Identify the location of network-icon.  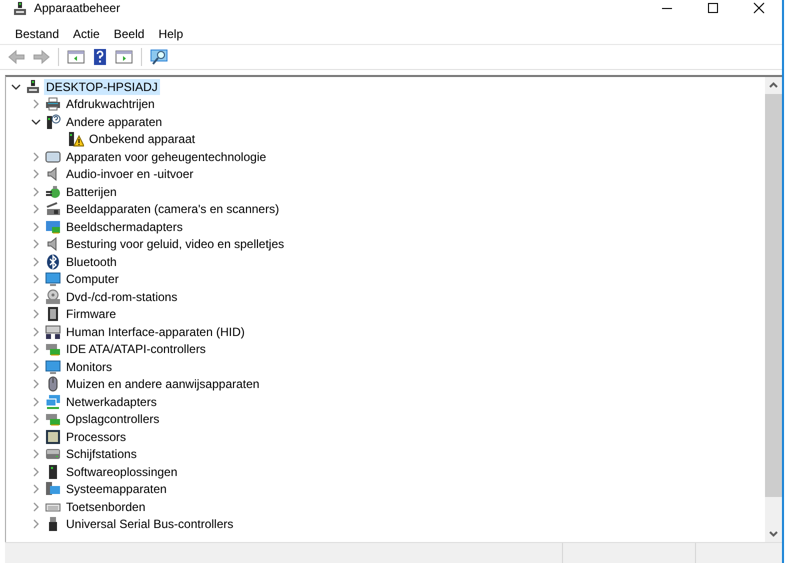
(53, 402).